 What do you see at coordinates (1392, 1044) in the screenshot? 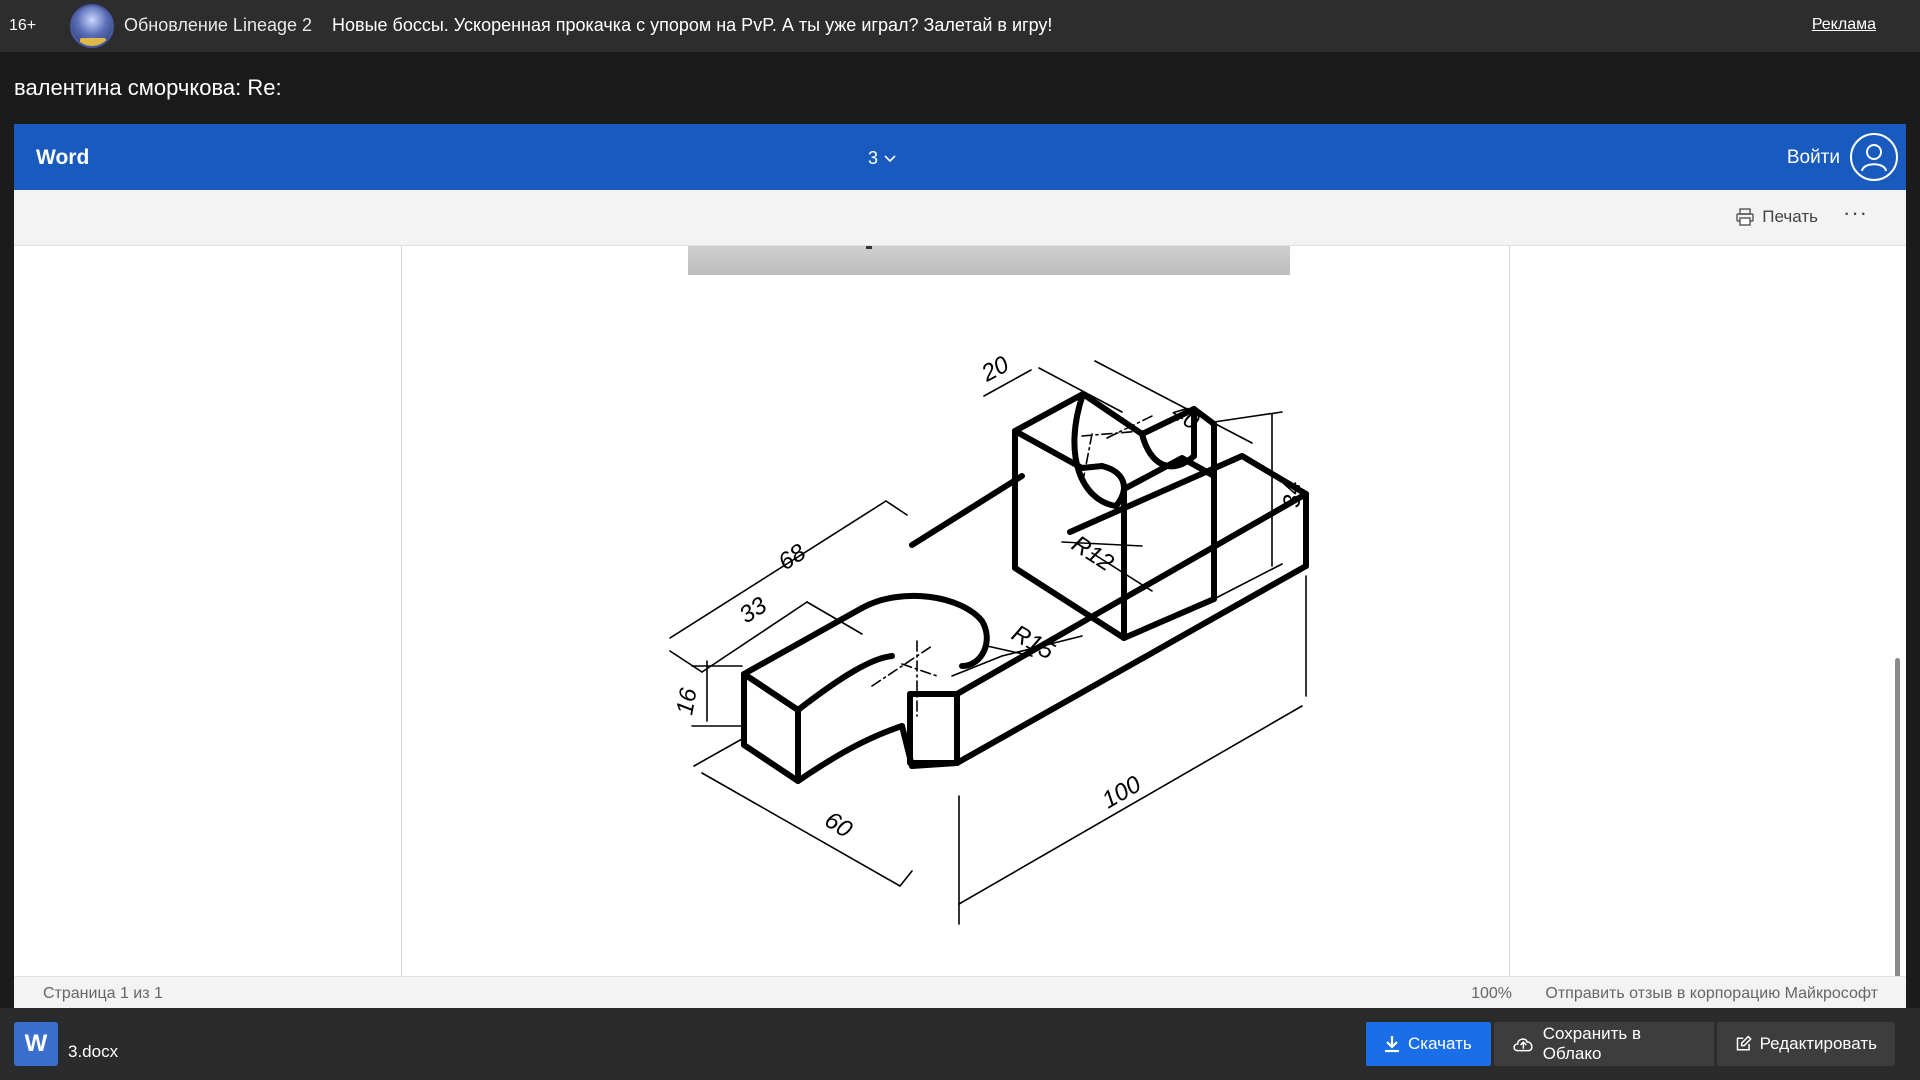
I see `download-icon` at bounding box center [1392, 1044].